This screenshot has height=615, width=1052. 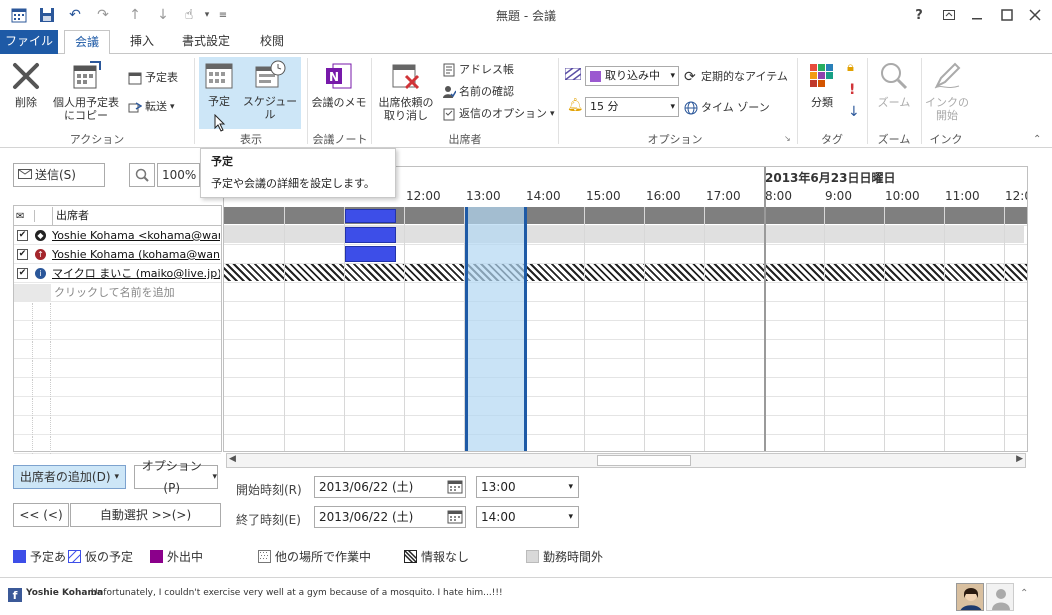 What do you see at coordinates (947, 102) in the screenshot?
I see `ink-label-1: インクの` at bounding box center [947, 102].